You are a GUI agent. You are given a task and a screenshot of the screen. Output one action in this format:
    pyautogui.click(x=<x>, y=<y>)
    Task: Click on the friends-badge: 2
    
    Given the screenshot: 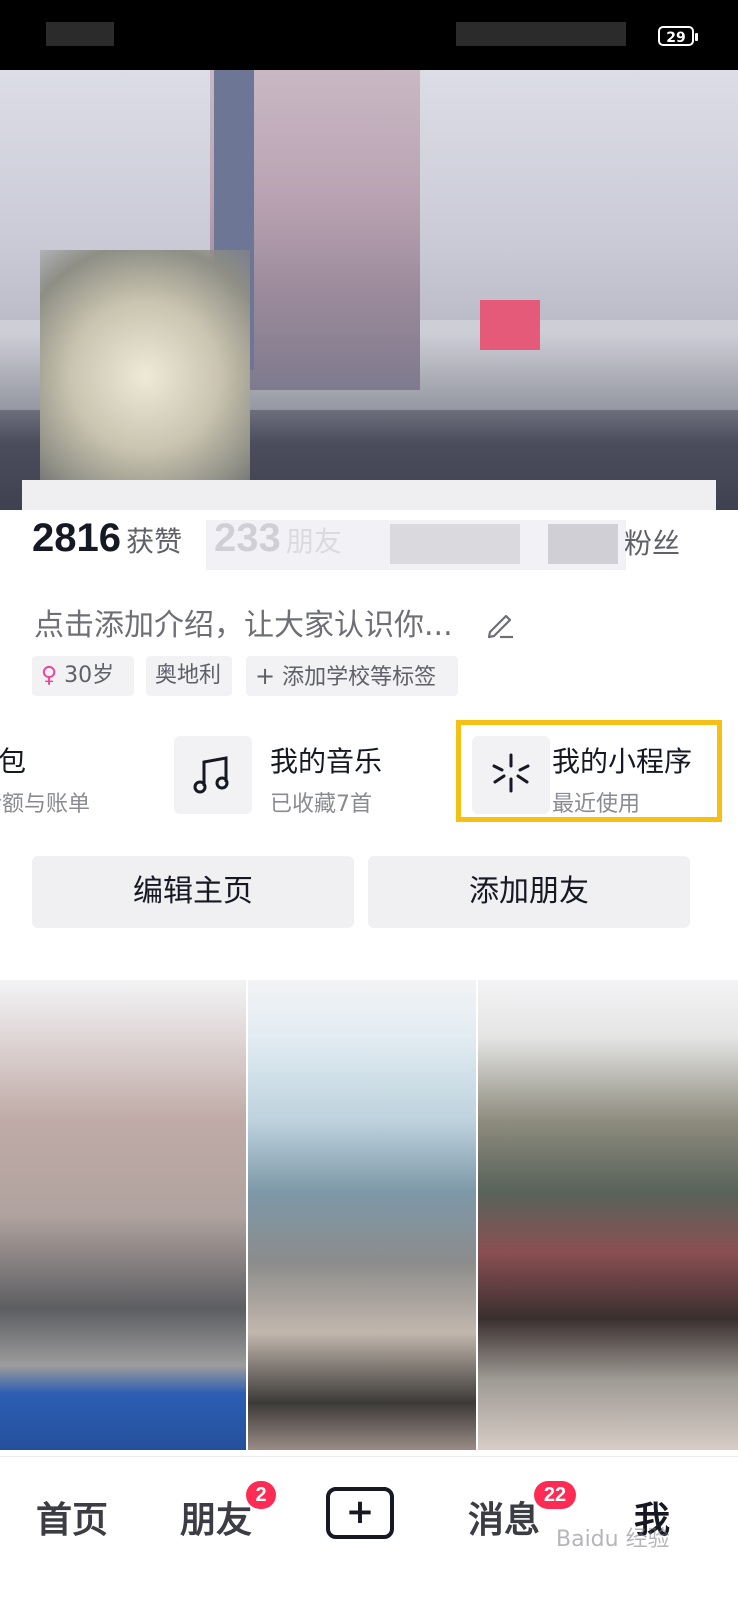 What is the action you would take?
    pyautogui.click(x=261, y=1495)
    